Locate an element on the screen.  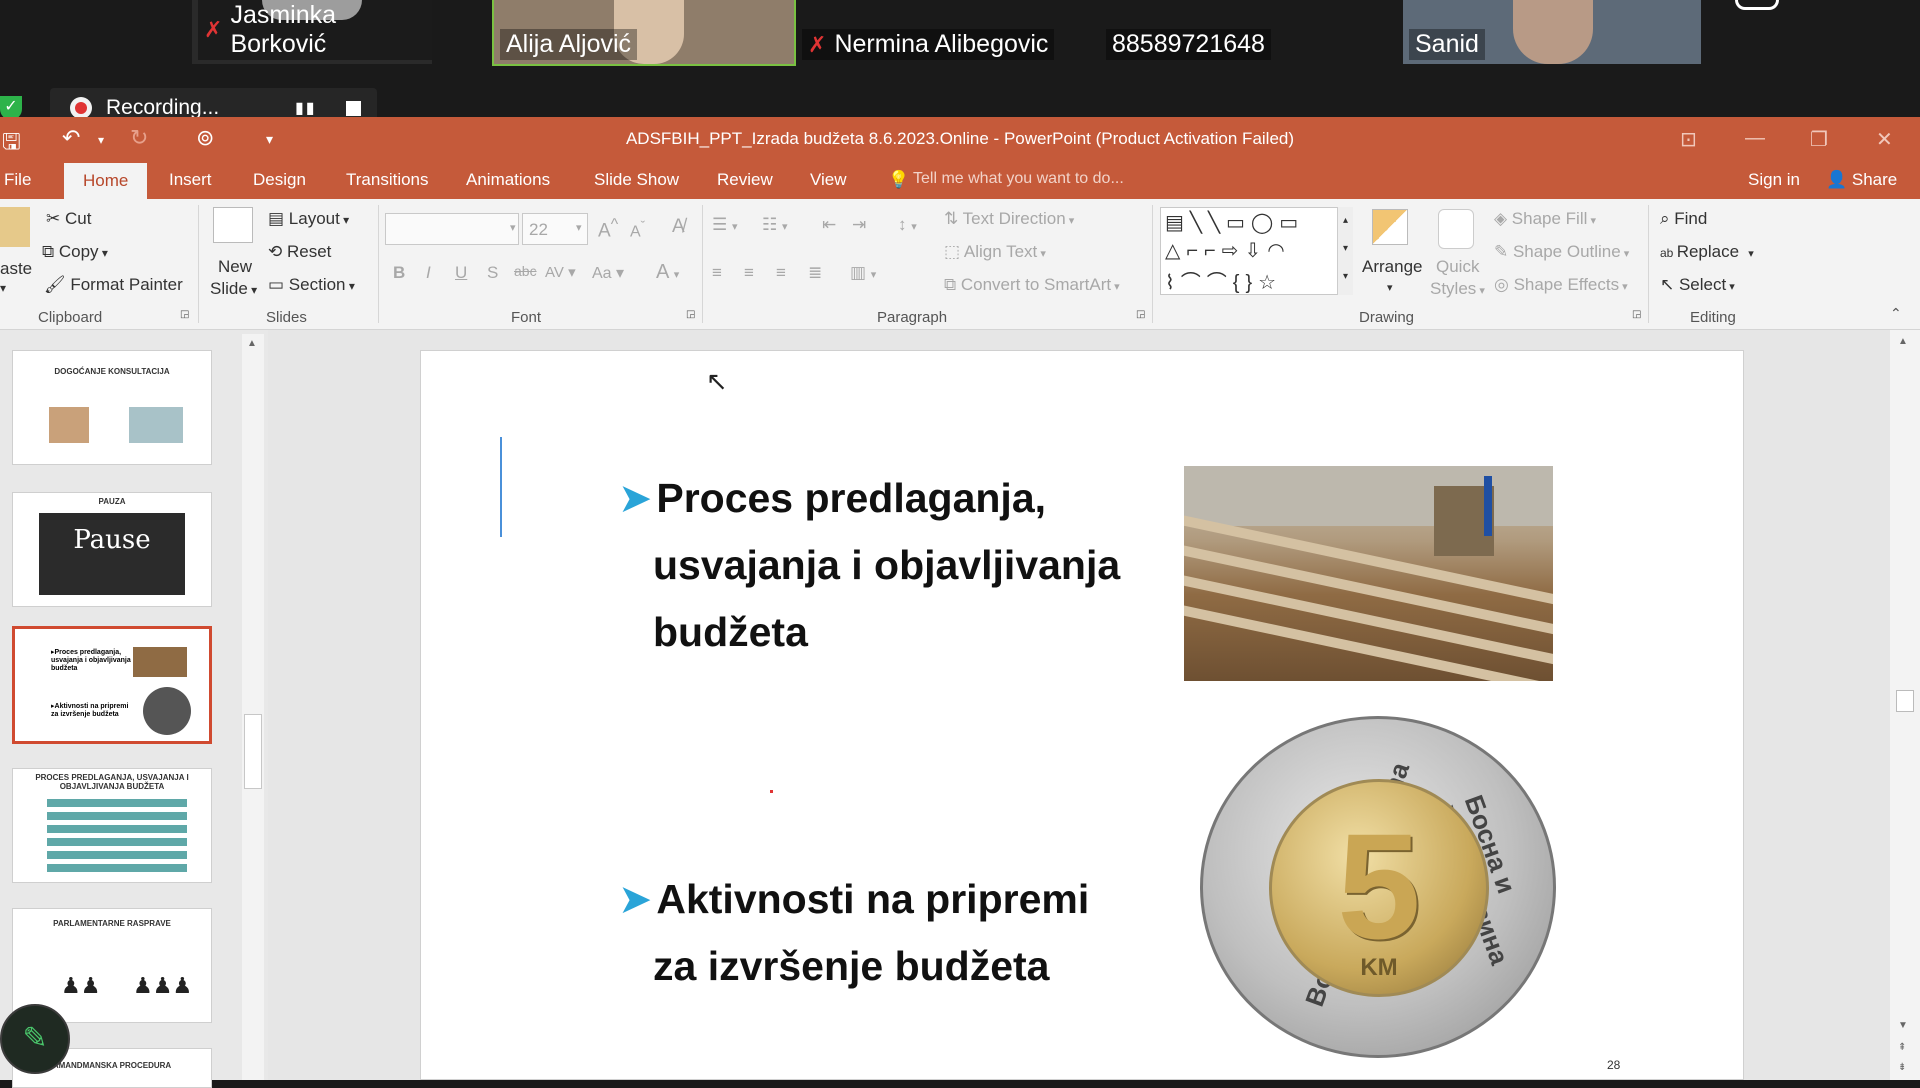
shapes-row: ▤╲╲▭◯▭ is located at coordinates (1234, 222).